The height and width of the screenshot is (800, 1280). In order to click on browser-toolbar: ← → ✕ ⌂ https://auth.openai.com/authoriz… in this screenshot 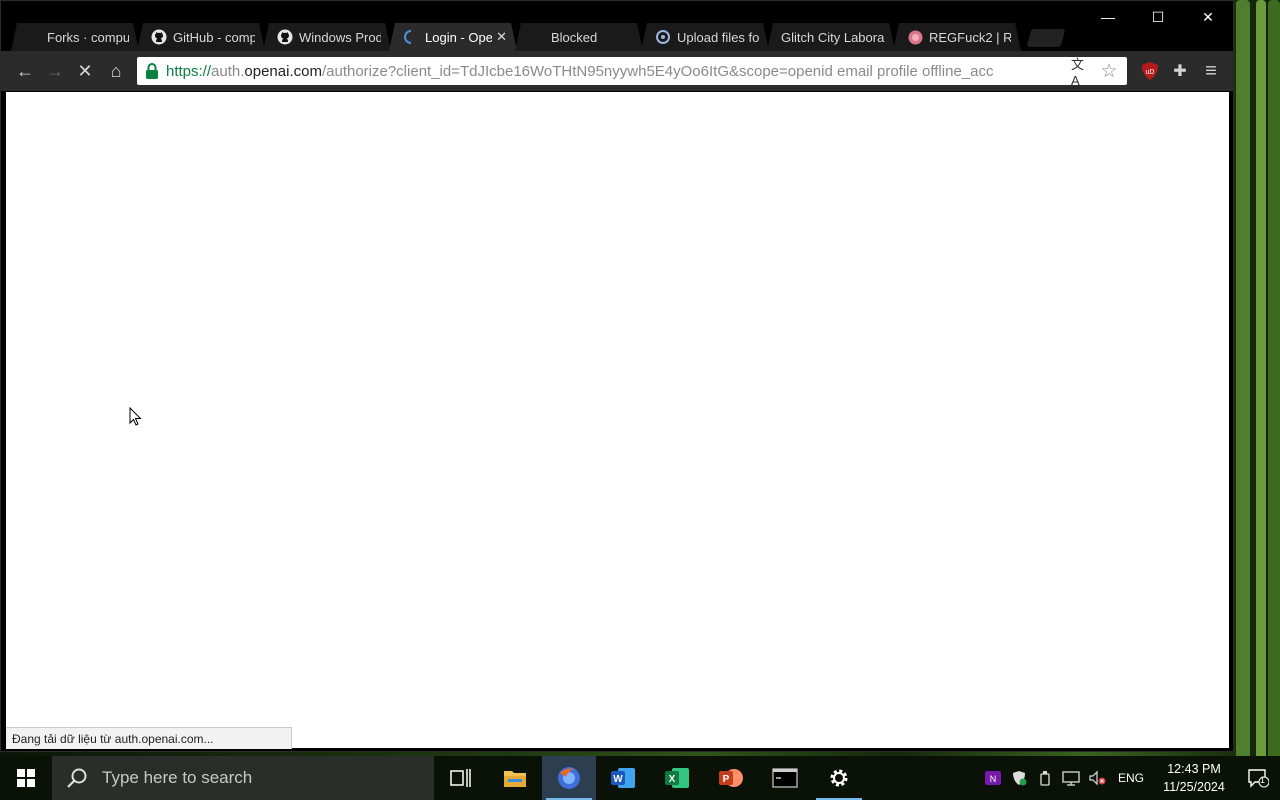, I will do `click(617, 71)`.